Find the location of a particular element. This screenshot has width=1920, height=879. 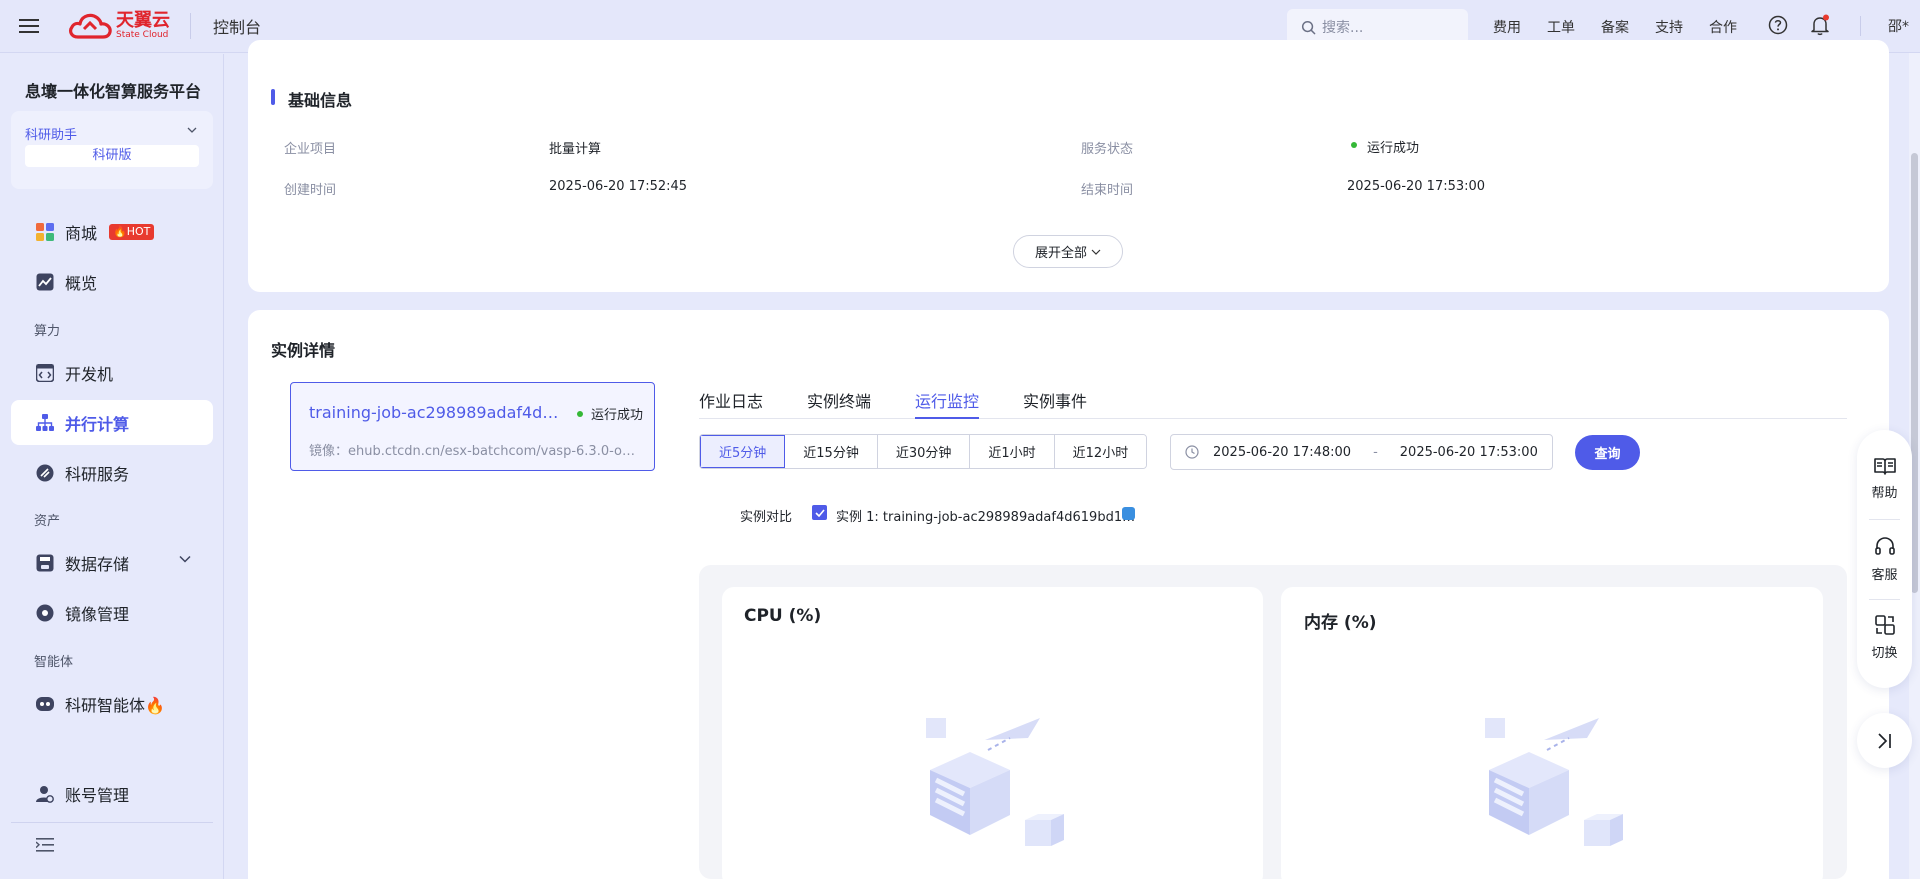

sidebar-item-research-service: 科研服务 is located at coordinates (112, 472).